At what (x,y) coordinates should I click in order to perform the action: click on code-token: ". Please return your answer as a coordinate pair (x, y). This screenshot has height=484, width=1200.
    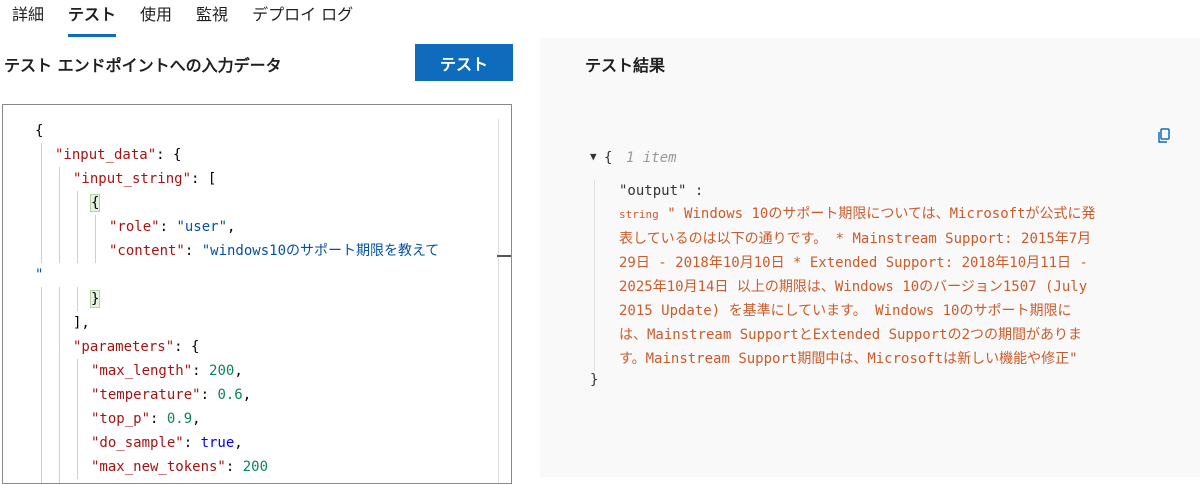
    Looking at the image, I should click on (39, 275).